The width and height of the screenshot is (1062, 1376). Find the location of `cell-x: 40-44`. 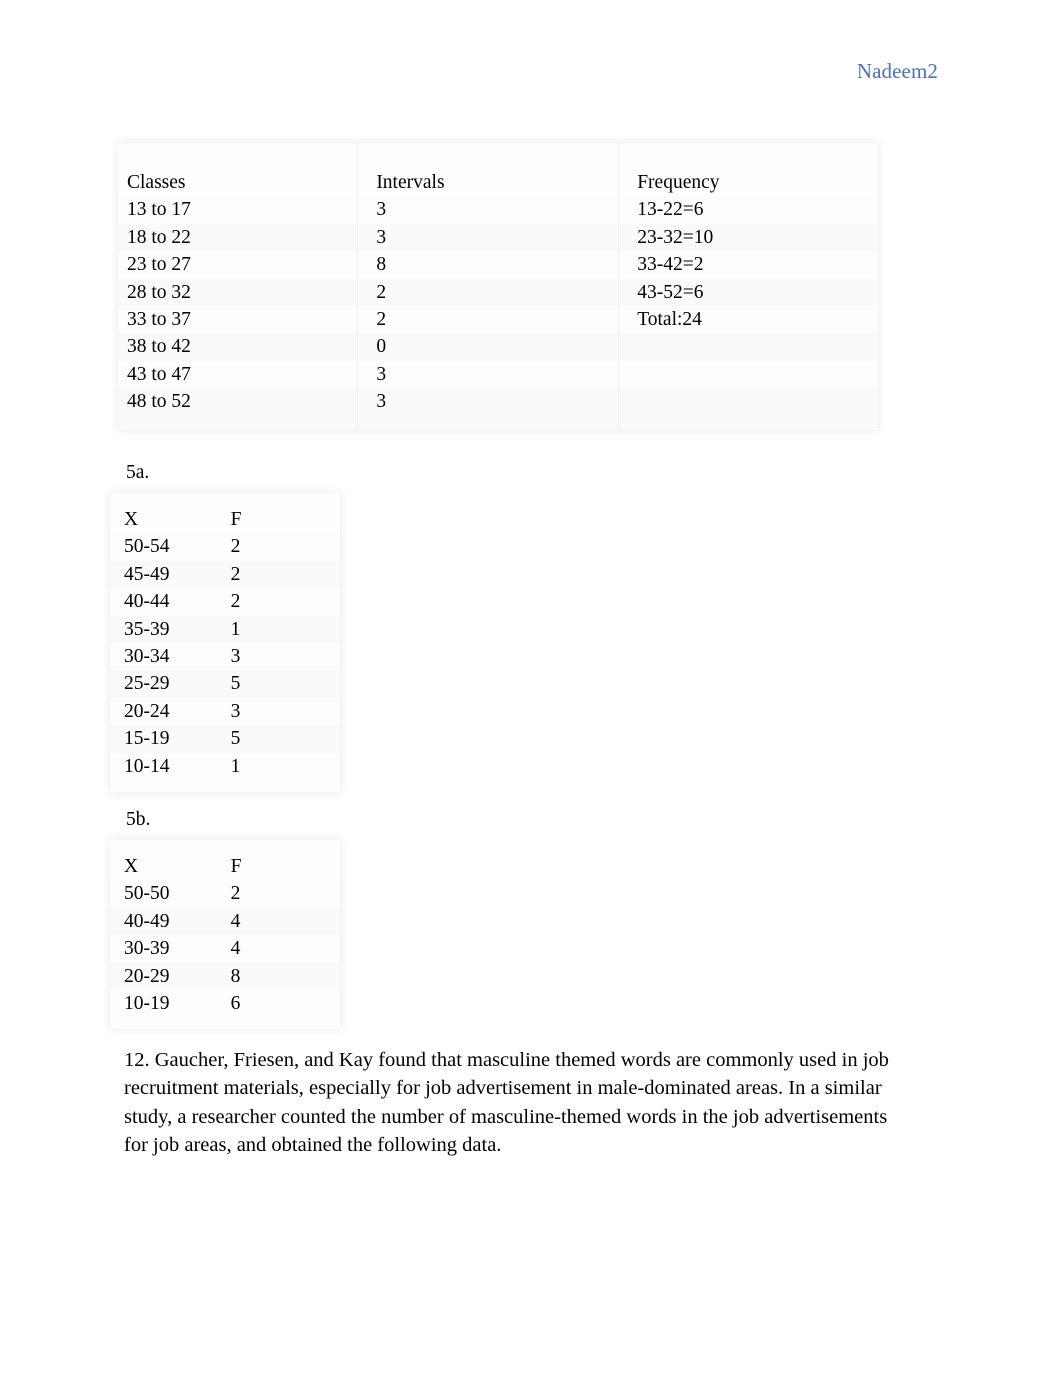

cell-x: 40-44 is located at coordinates (147, 602).